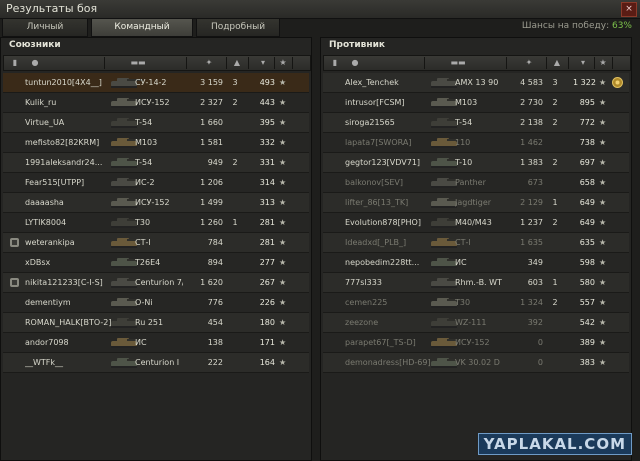  I want to click on player-name: siroga21565, so click(389, 122).